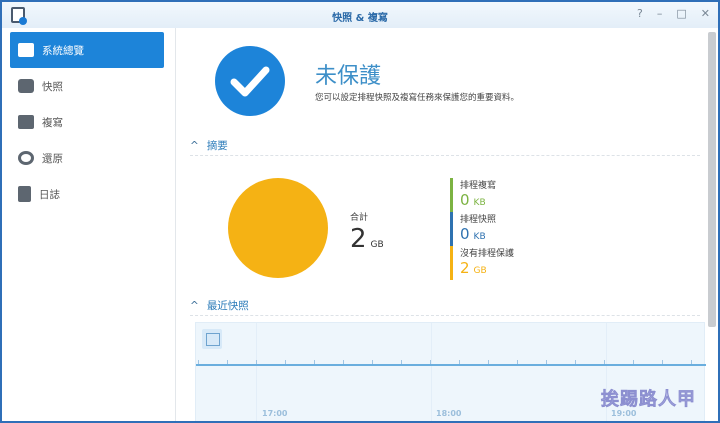  Describe the element at coordinates (712, 179) in the screenshot. I see `scrollbar` at that location.